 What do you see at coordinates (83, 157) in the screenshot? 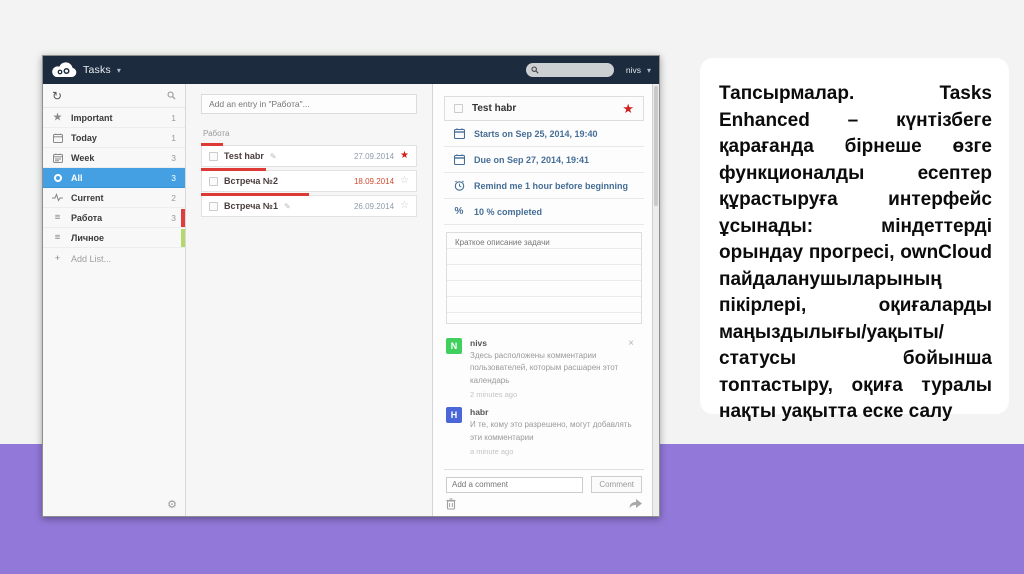
I see `sidebar-item-label: Week` at bounding box center [83, 157].